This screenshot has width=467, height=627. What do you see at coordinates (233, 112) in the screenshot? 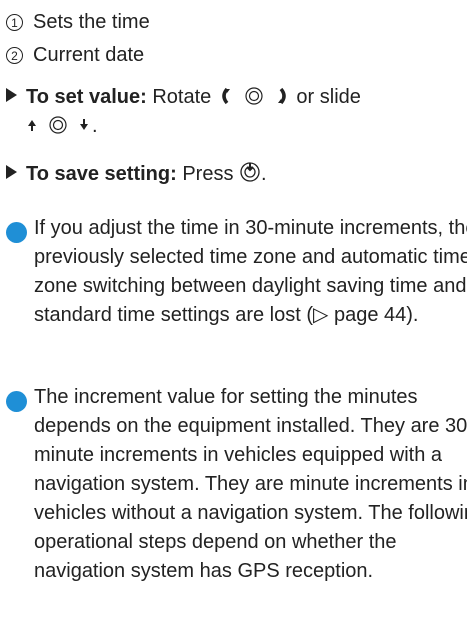
I see `step-set-value: To set value: Rotate or slide .` at bounding box center [233, 112].